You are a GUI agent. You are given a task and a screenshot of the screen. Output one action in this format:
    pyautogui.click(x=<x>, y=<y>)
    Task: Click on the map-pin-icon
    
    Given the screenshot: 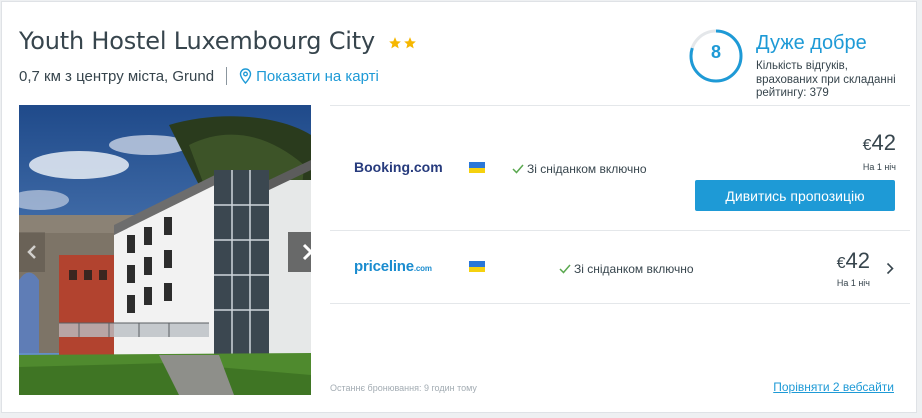 What is the action you would take?
    pyautogui.click(x=245, y=76)
    